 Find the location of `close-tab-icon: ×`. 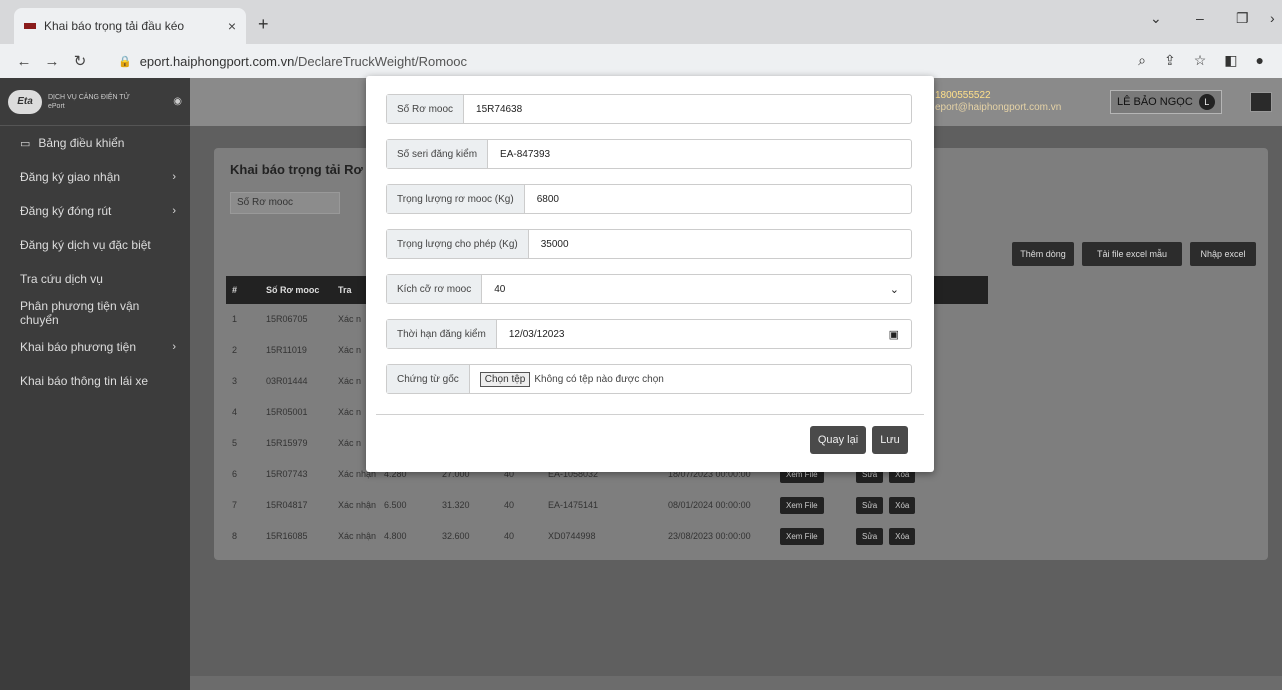

close-tab-icon: × is located at coordinates (232, 26).